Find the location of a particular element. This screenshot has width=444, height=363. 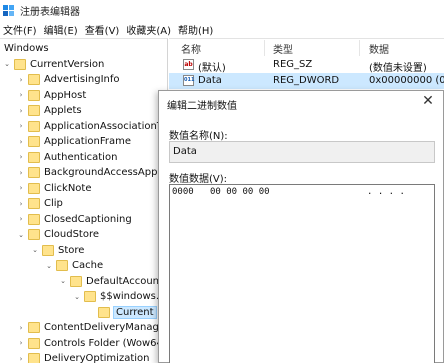

tree-item: › ApplicationFrame is located at coordinates (73, 141).